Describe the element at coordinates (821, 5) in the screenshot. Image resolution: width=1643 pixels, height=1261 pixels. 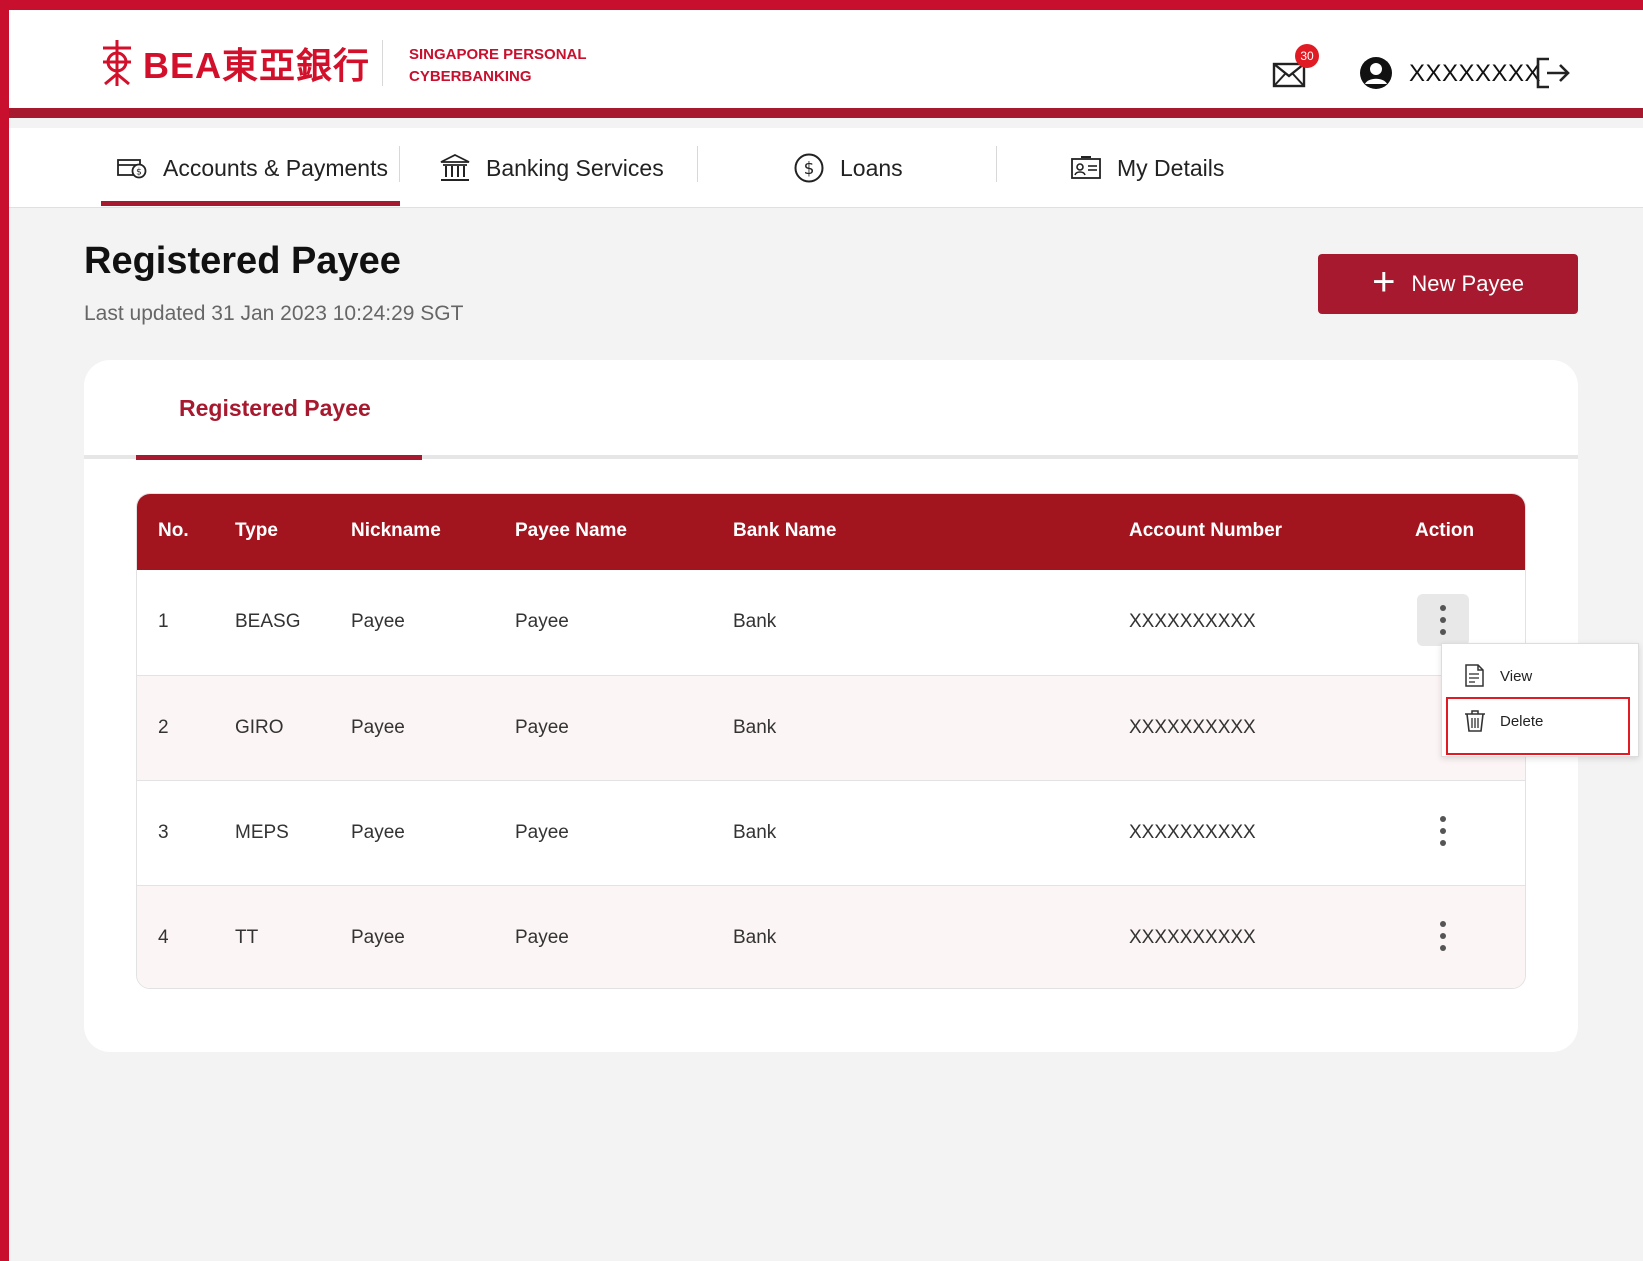
I see `top-frame-bar` at that location.